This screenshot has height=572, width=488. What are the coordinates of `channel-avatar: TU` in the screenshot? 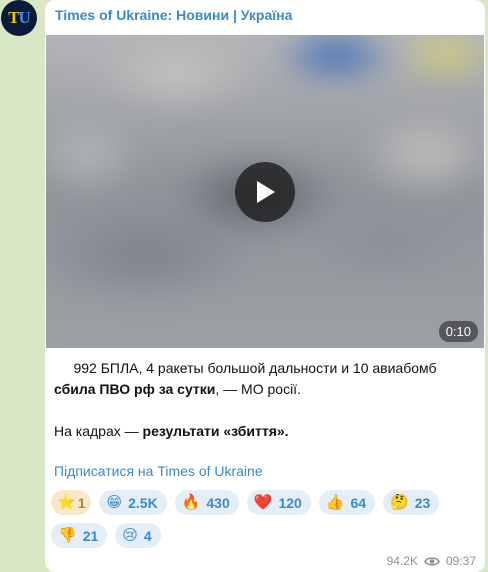 It's located at (19, 18).